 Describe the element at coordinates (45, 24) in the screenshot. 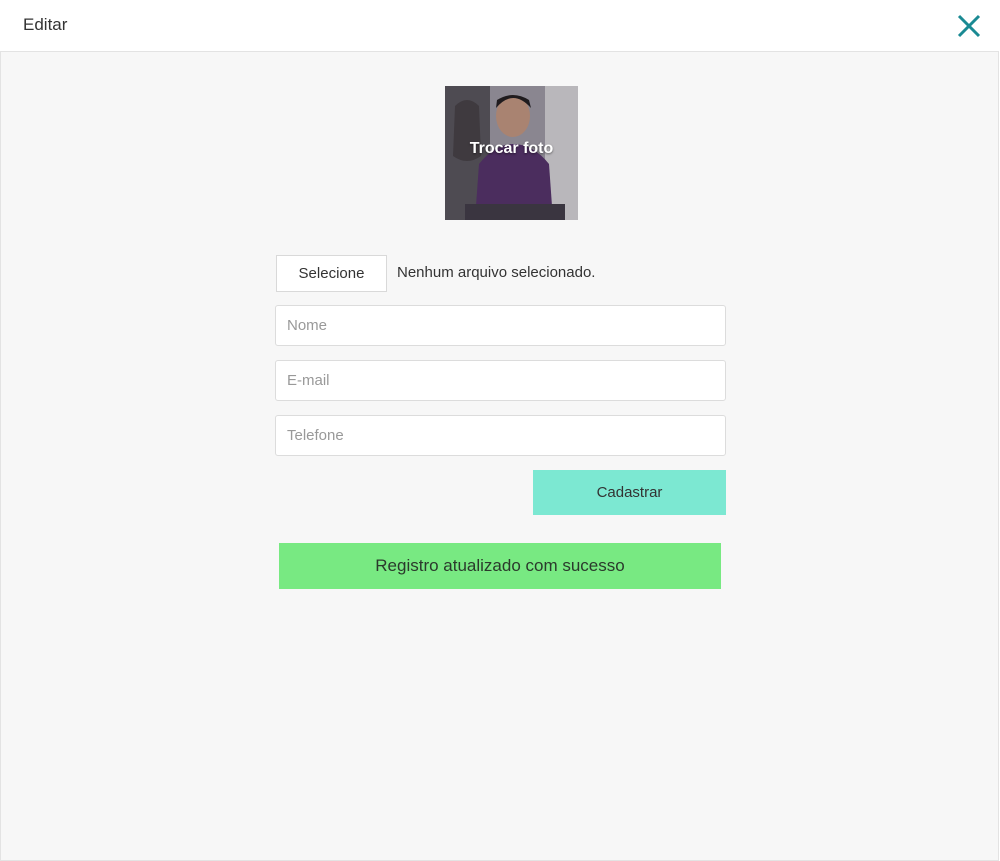

I see `modal-title: Editar` at that location.